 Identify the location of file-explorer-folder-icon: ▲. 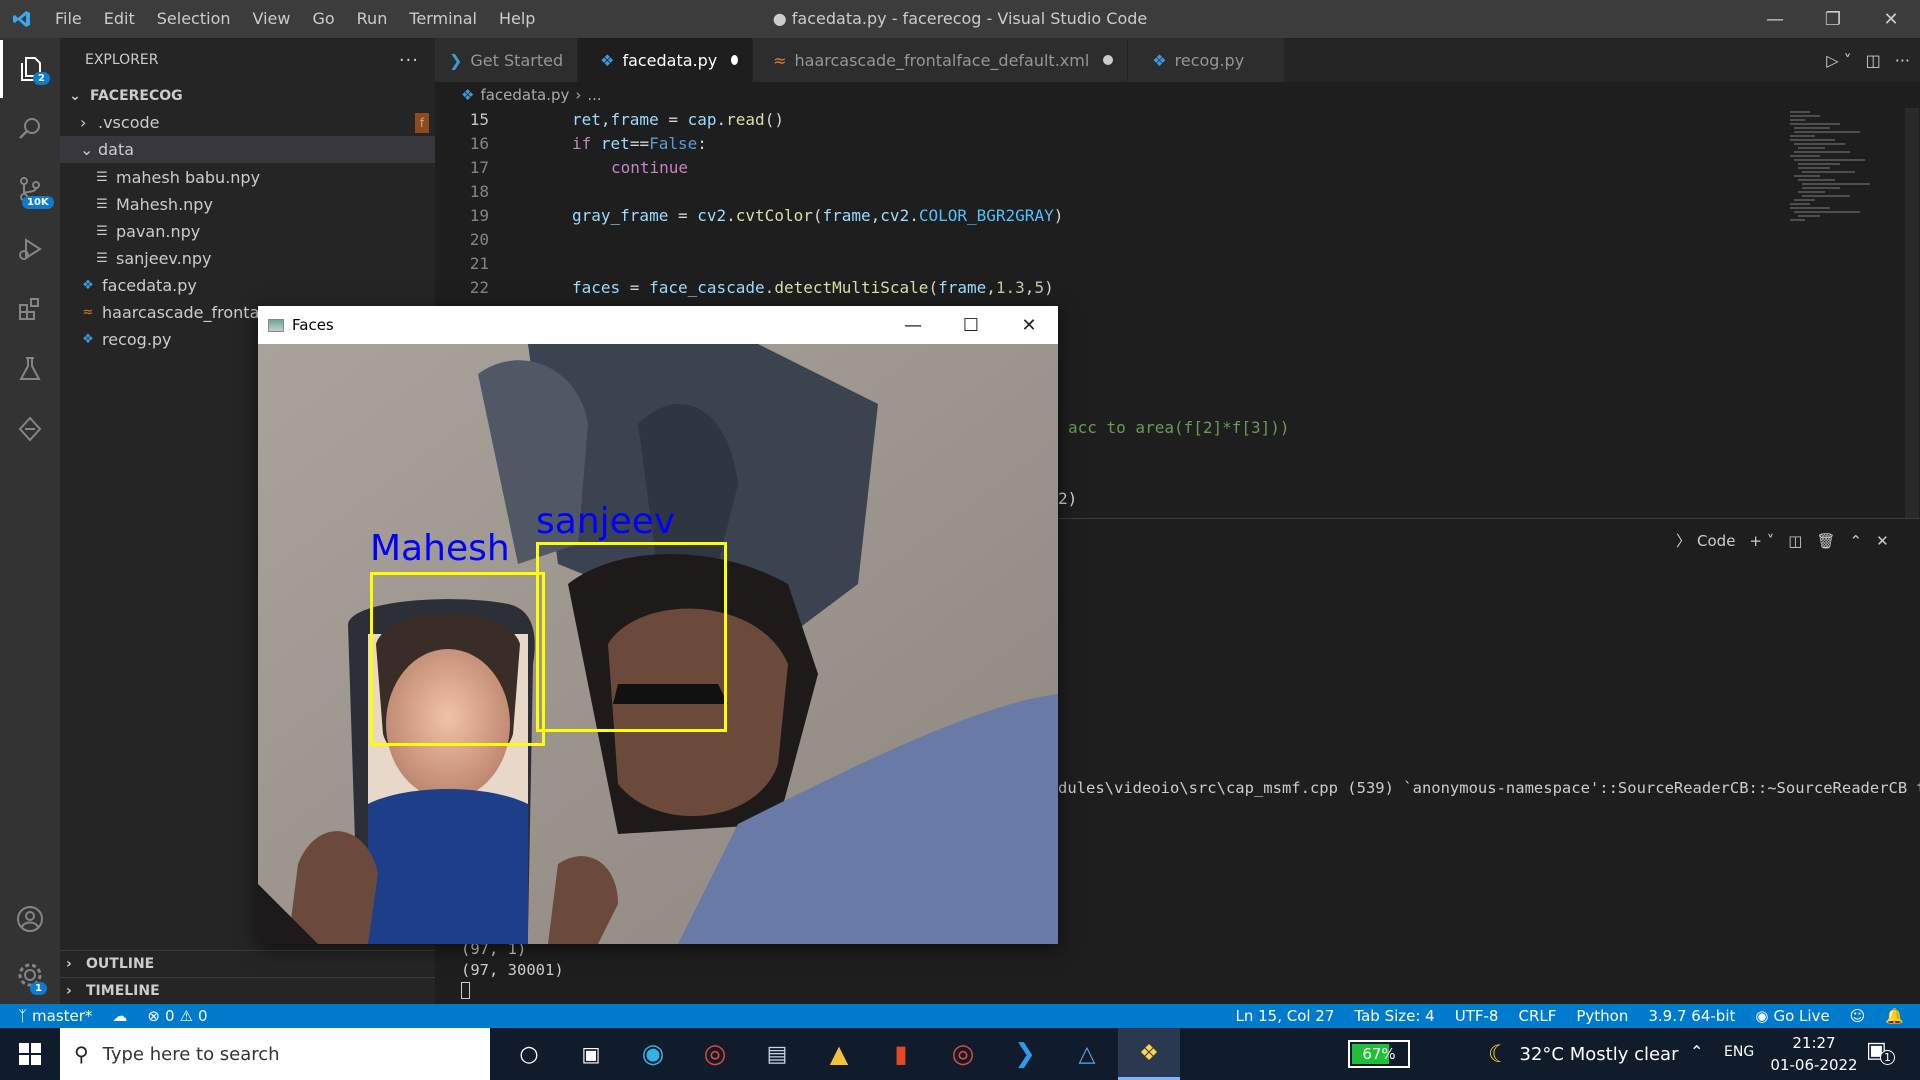
(839, 1054).